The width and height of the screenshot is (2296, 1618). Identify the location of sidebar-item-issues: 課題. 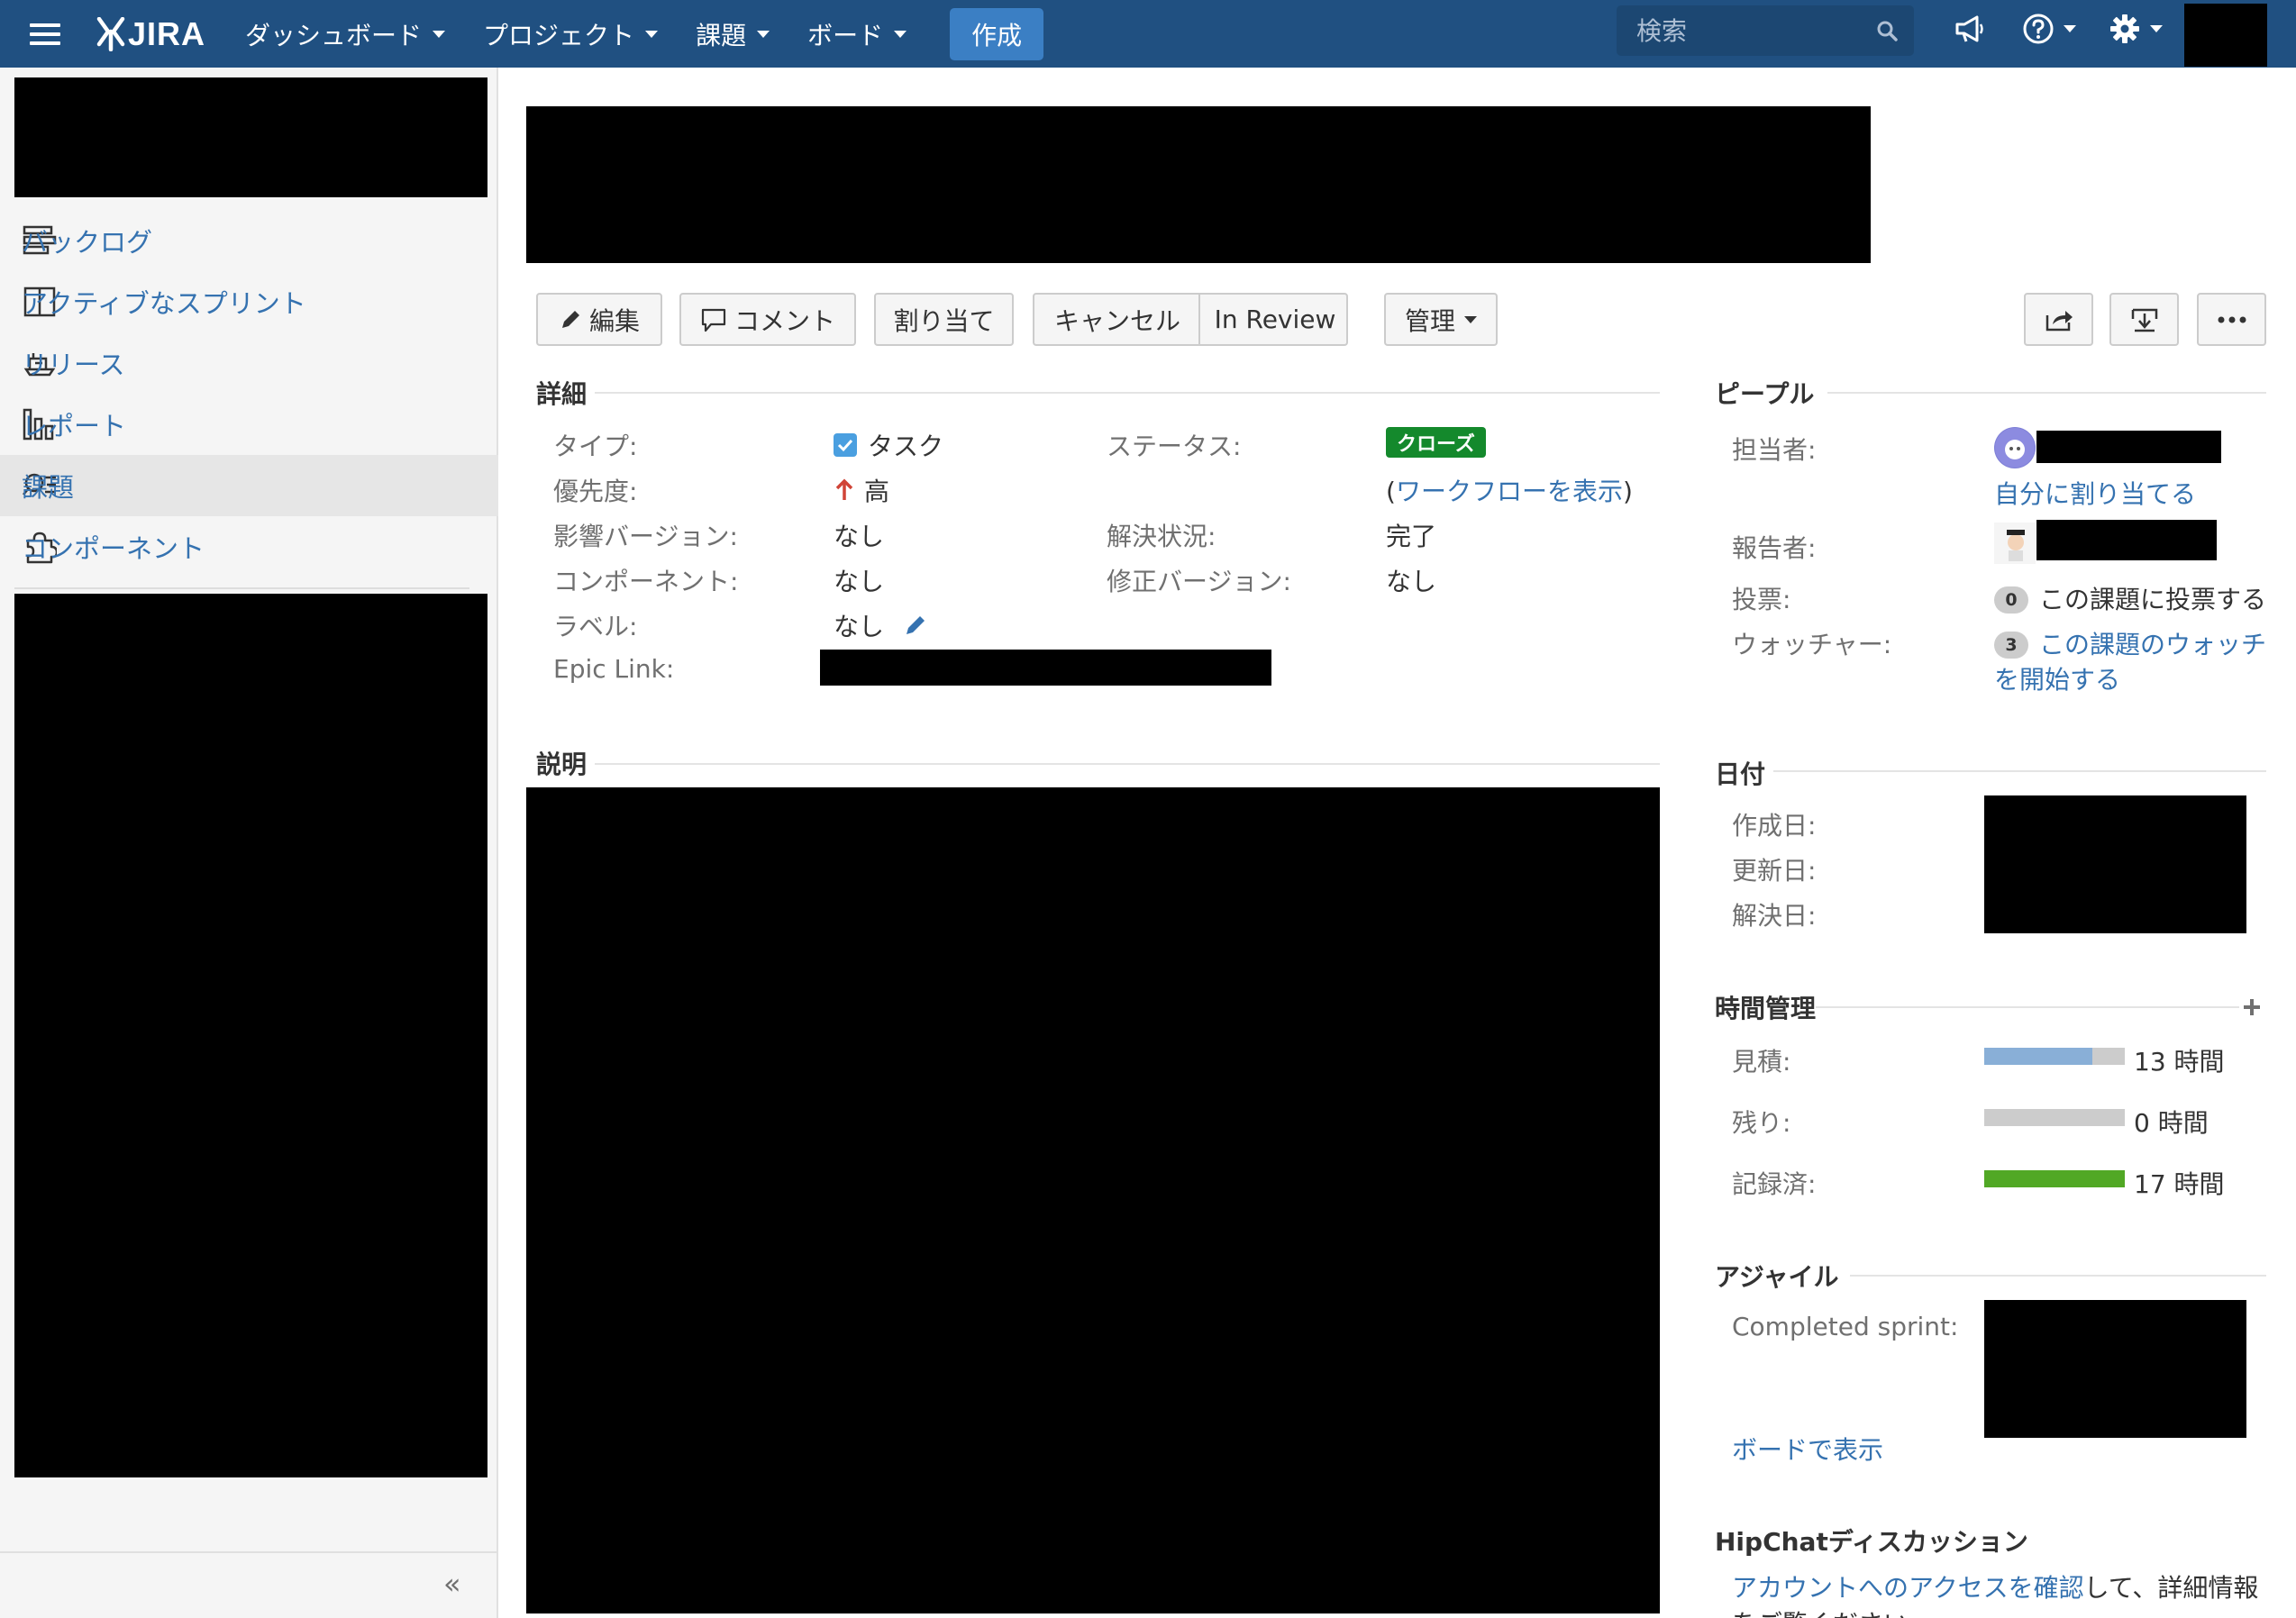
(249, 485).